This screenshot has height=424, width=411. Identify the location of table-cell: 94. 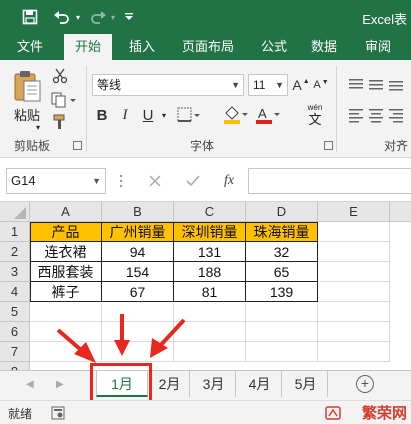
(138, 252).